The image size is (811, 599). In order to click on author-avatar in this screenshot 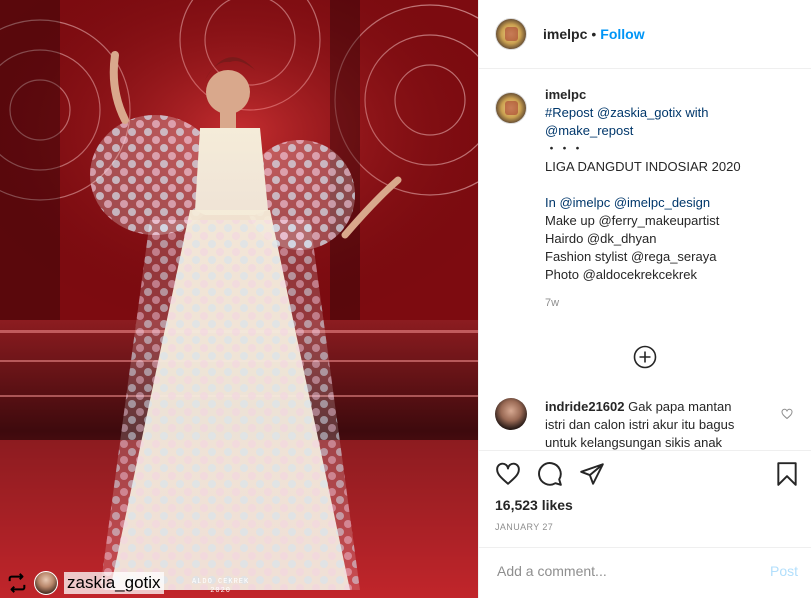, I will do `click(511, 34)`.